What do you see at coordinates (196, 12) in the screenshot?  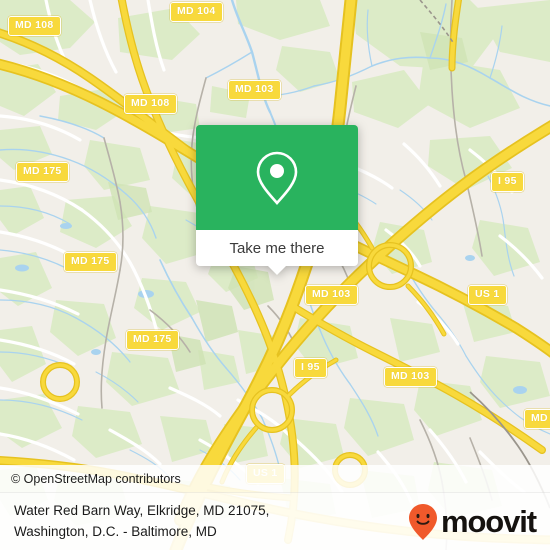 I see `road-shield: MD 104` at bounding box center [196, 12].